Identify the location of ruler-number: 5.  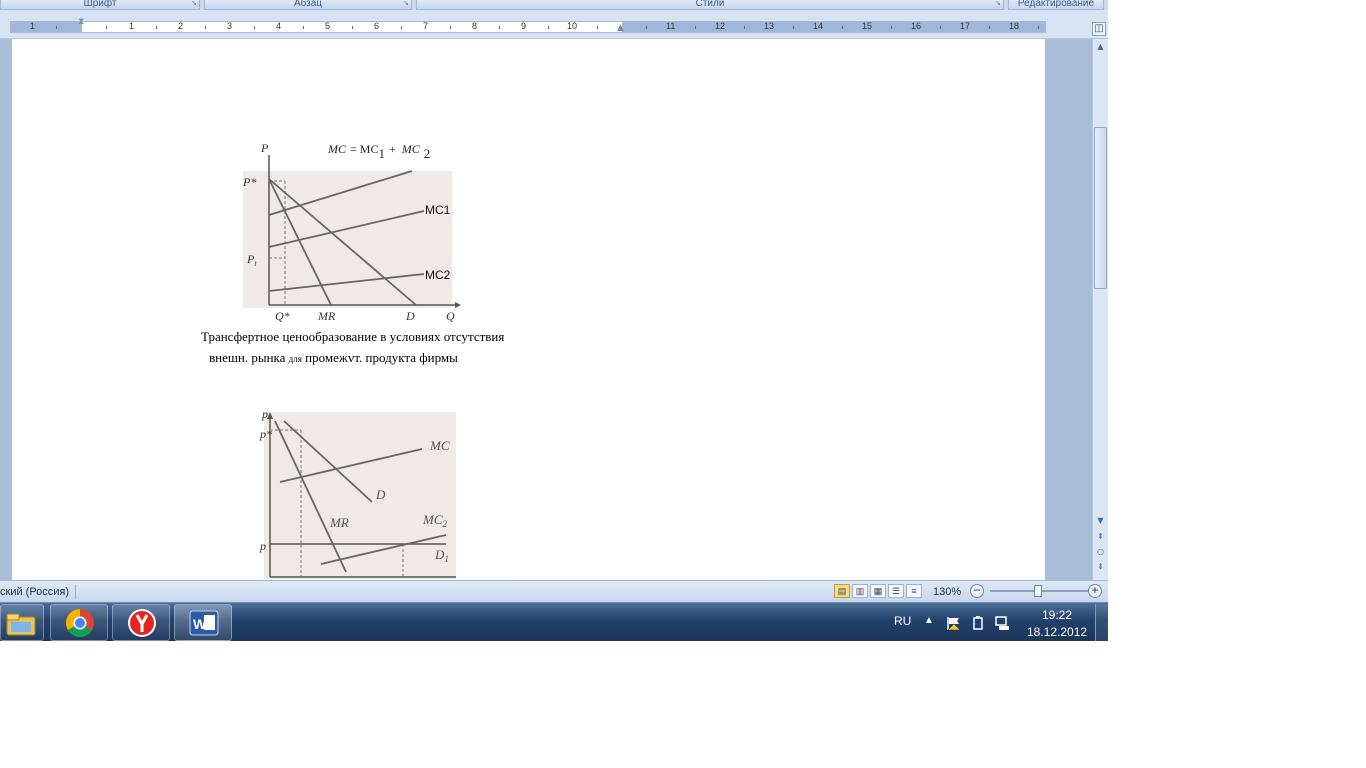
(328, 26).